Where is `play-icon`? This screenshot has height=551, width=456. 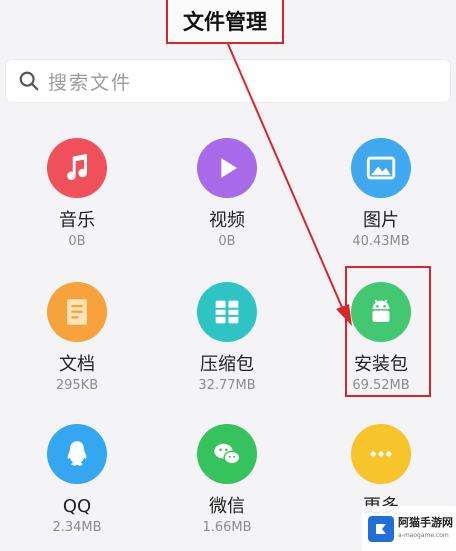
play-icon is located at coordinates (227, 168).